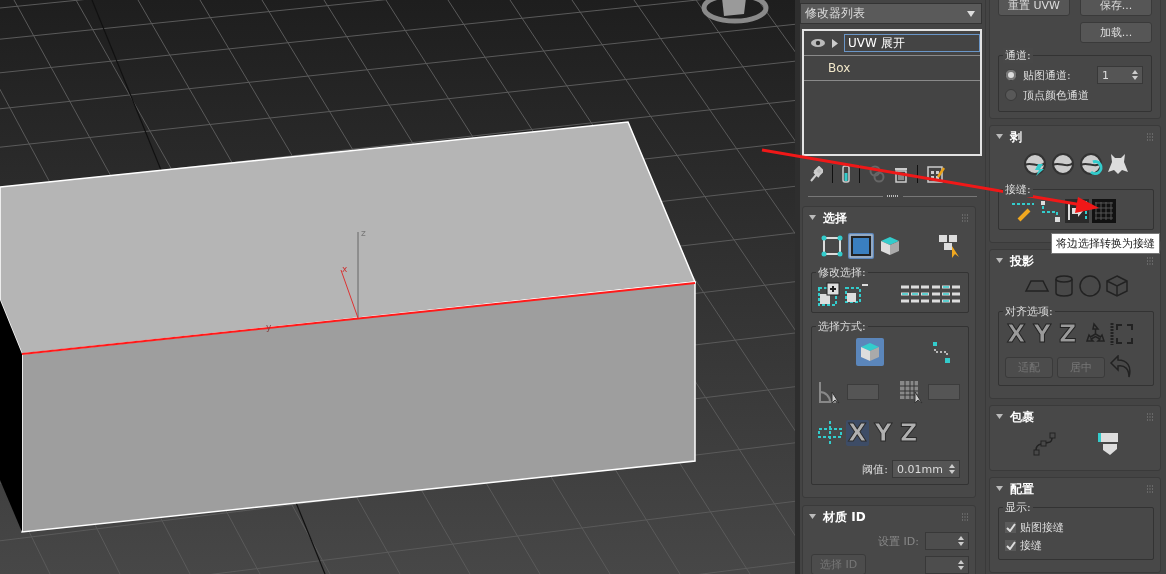 This screenshot has width=1166, height=574. I want to click on align-axis-button: X, so click(1016, 334).